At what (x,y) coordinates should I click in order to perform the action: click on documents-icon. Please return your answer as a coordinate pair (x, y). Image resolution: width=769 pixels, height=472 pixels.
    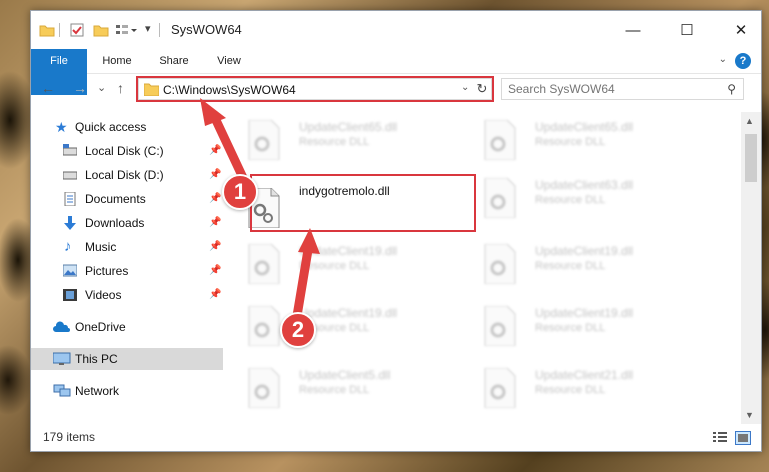
    Looking at the image, I should click on (70, 199).